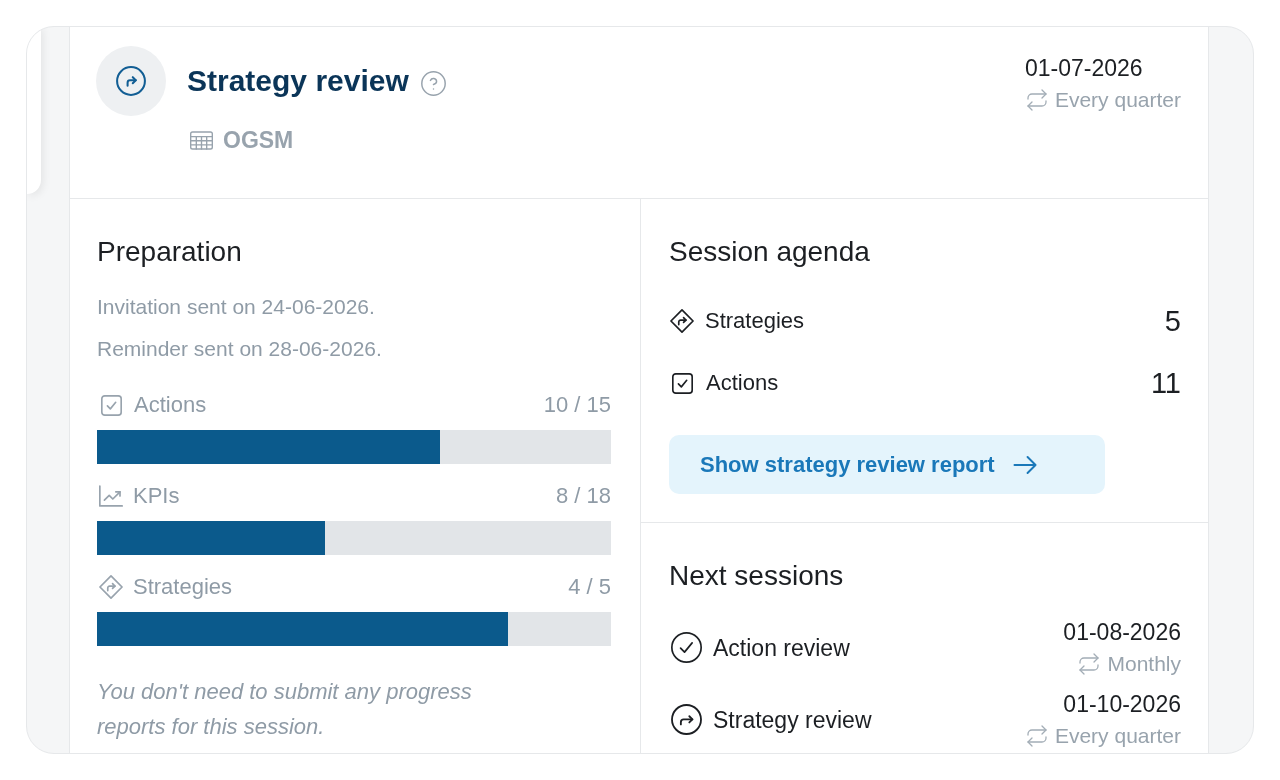 This screenshot has height=780, width=1280. Describe the element at coordinates (686, 647) in the screenshot. I see `circle-check-icon` at that location.